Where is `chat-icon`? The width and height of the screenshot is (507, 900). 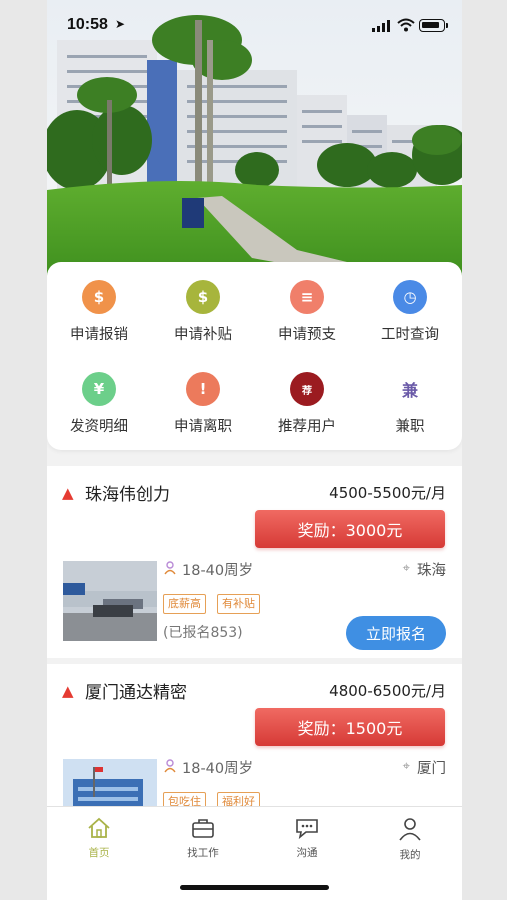 chat-icon is located at coordinates (307, 829).